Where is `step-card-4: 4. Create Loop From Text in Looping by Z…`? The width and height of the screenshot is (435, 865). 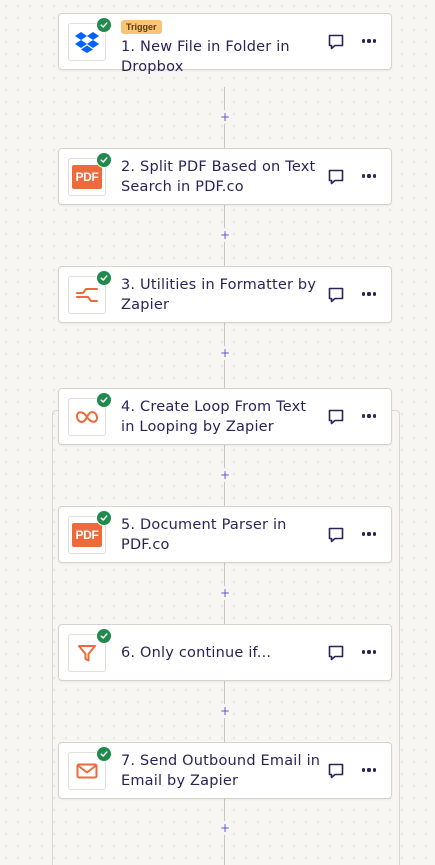 step-card-4: 4. Create Loop From Text in Looping by Z… is located at coordinates (225, 416).